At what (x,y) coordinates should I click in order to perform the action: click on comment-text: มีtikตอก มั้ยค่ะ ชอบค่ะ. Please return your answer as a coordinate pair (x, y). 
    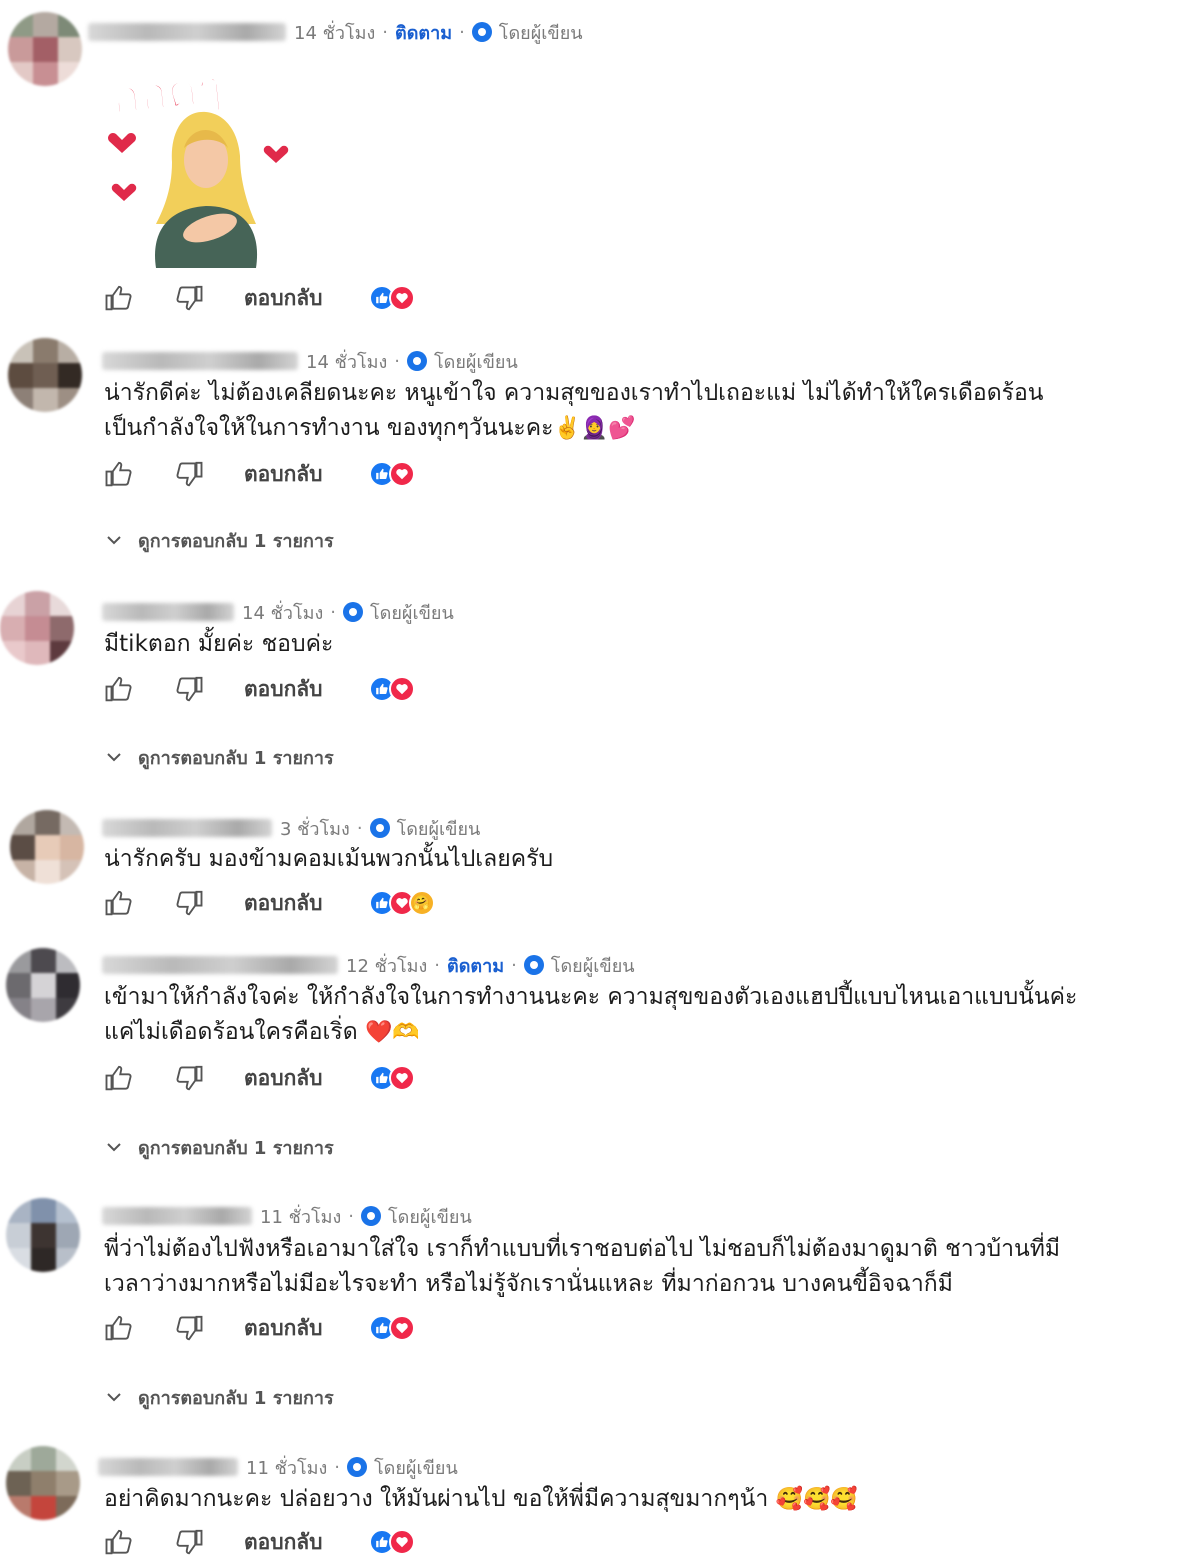
    Looking at the image, I should click on (644, 644).